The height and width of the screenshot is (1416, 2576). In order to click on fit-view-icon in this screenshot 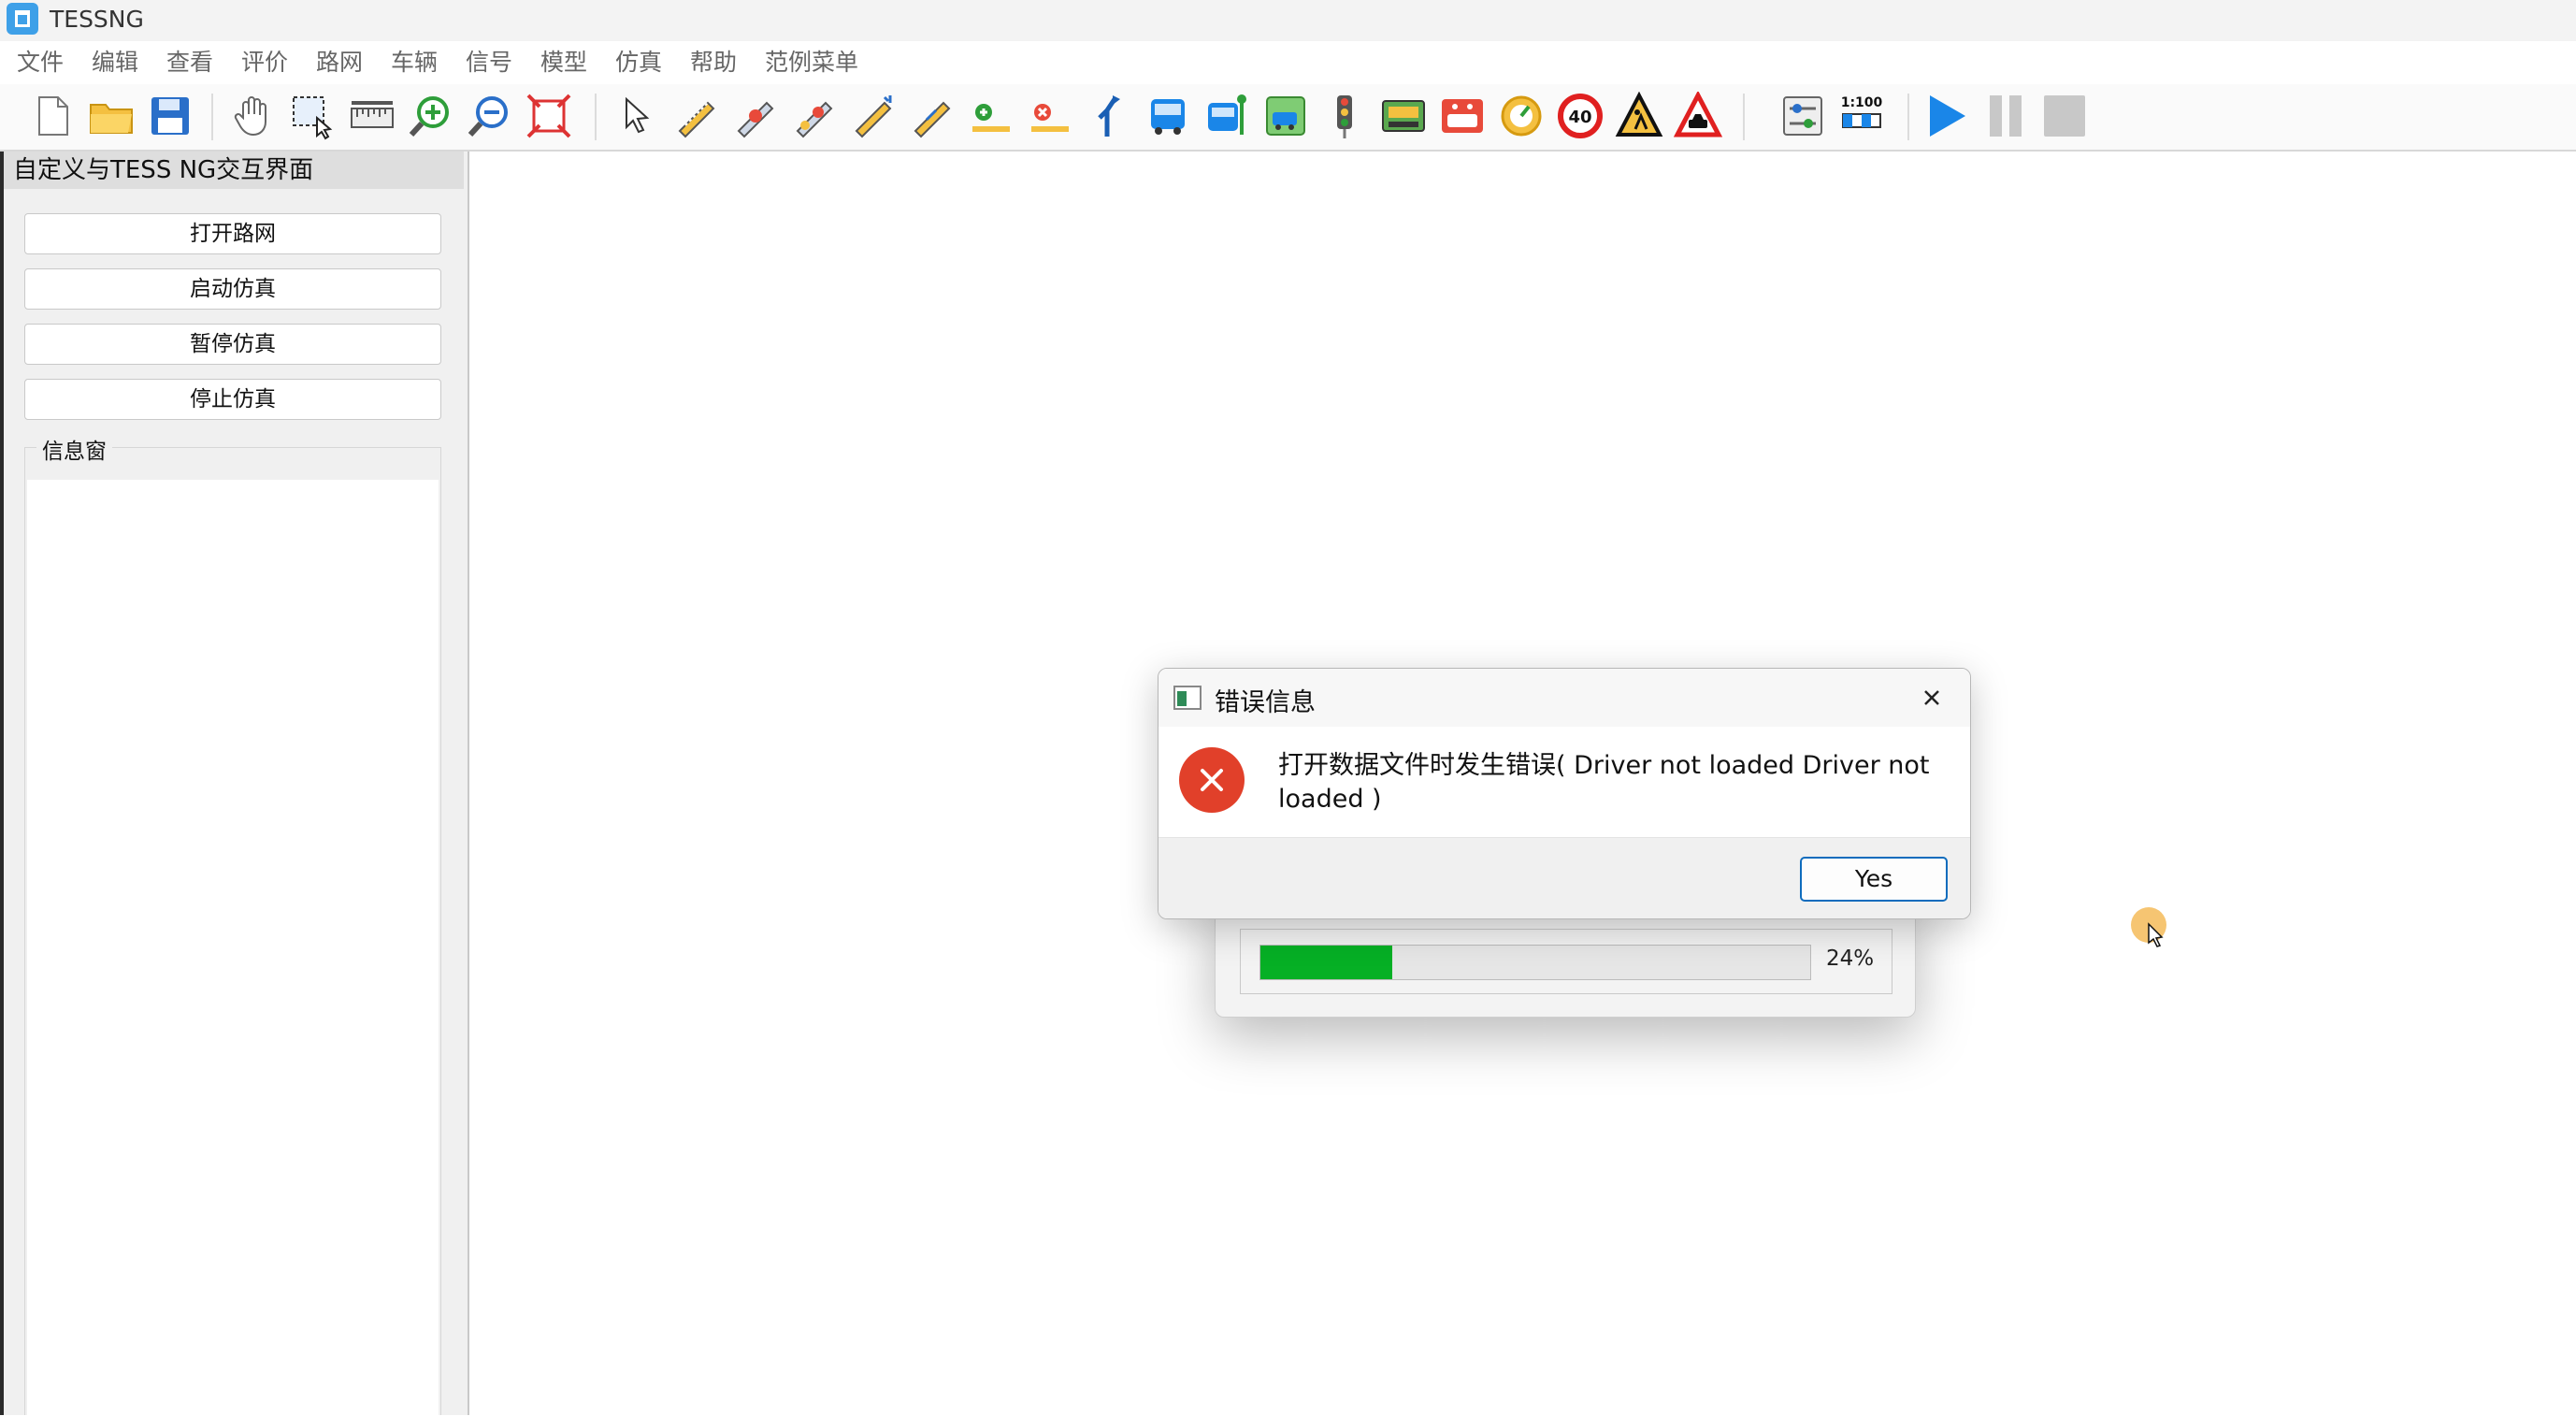, I will do `click(549, 116)`.